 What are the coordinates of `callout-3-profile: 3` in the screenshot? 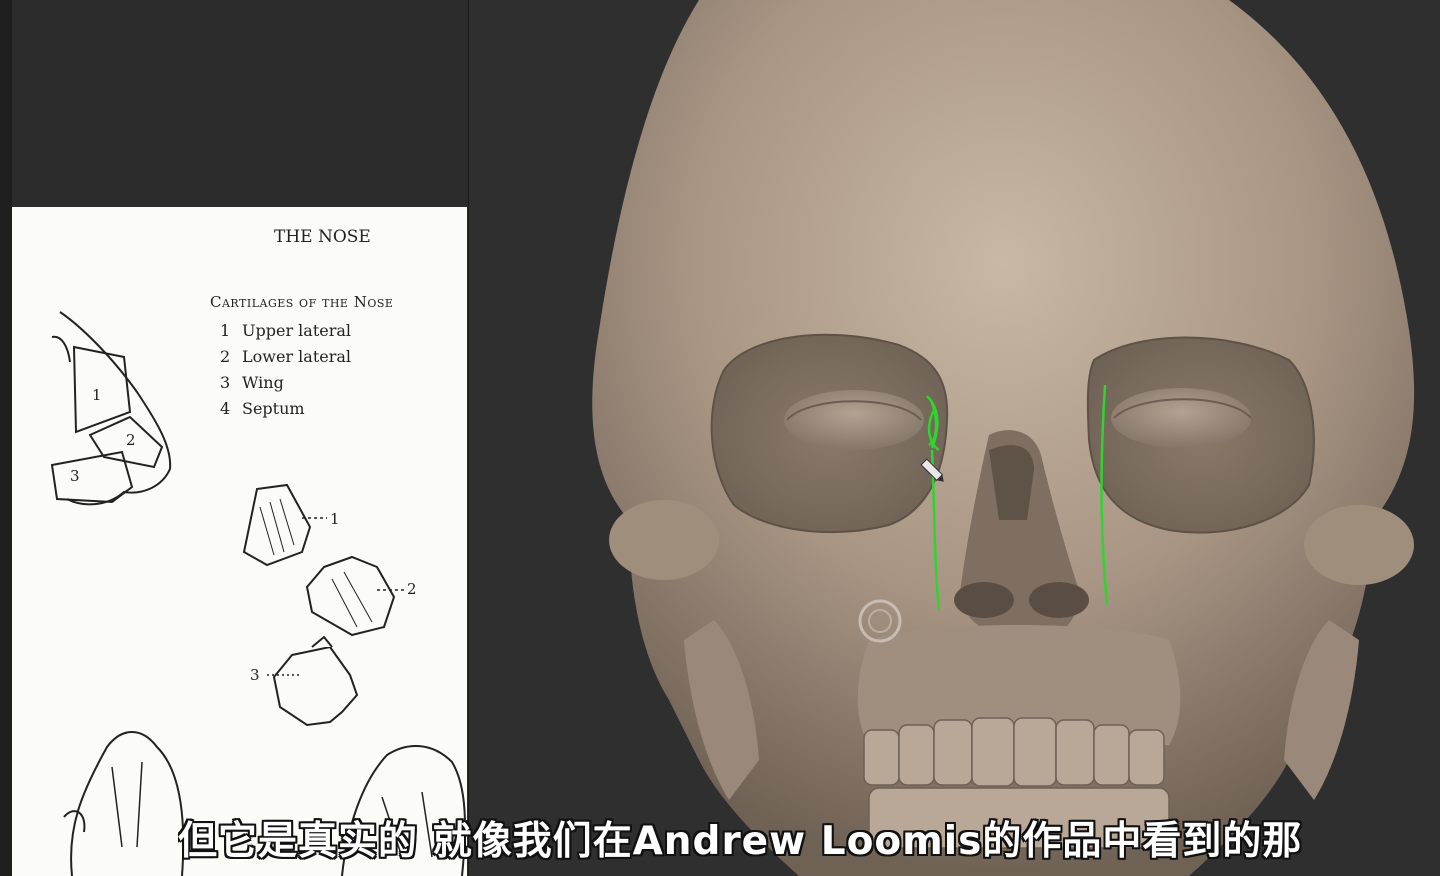 It's located at (75, 476).